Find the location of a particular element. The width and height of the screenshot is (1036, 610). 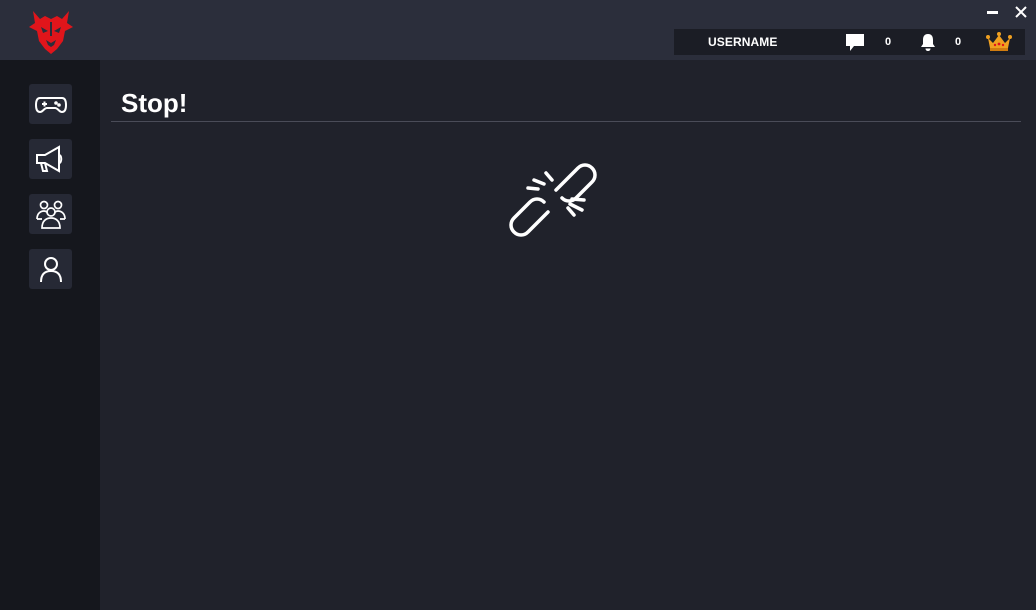

sidebar-item-community is located at coordinates (50, 214).